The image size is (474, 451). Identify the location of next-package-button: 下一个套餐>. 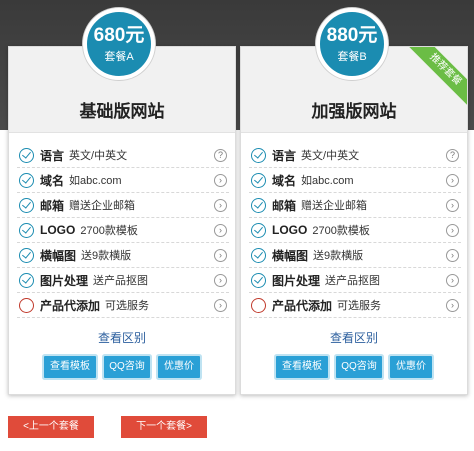
(164, 427).